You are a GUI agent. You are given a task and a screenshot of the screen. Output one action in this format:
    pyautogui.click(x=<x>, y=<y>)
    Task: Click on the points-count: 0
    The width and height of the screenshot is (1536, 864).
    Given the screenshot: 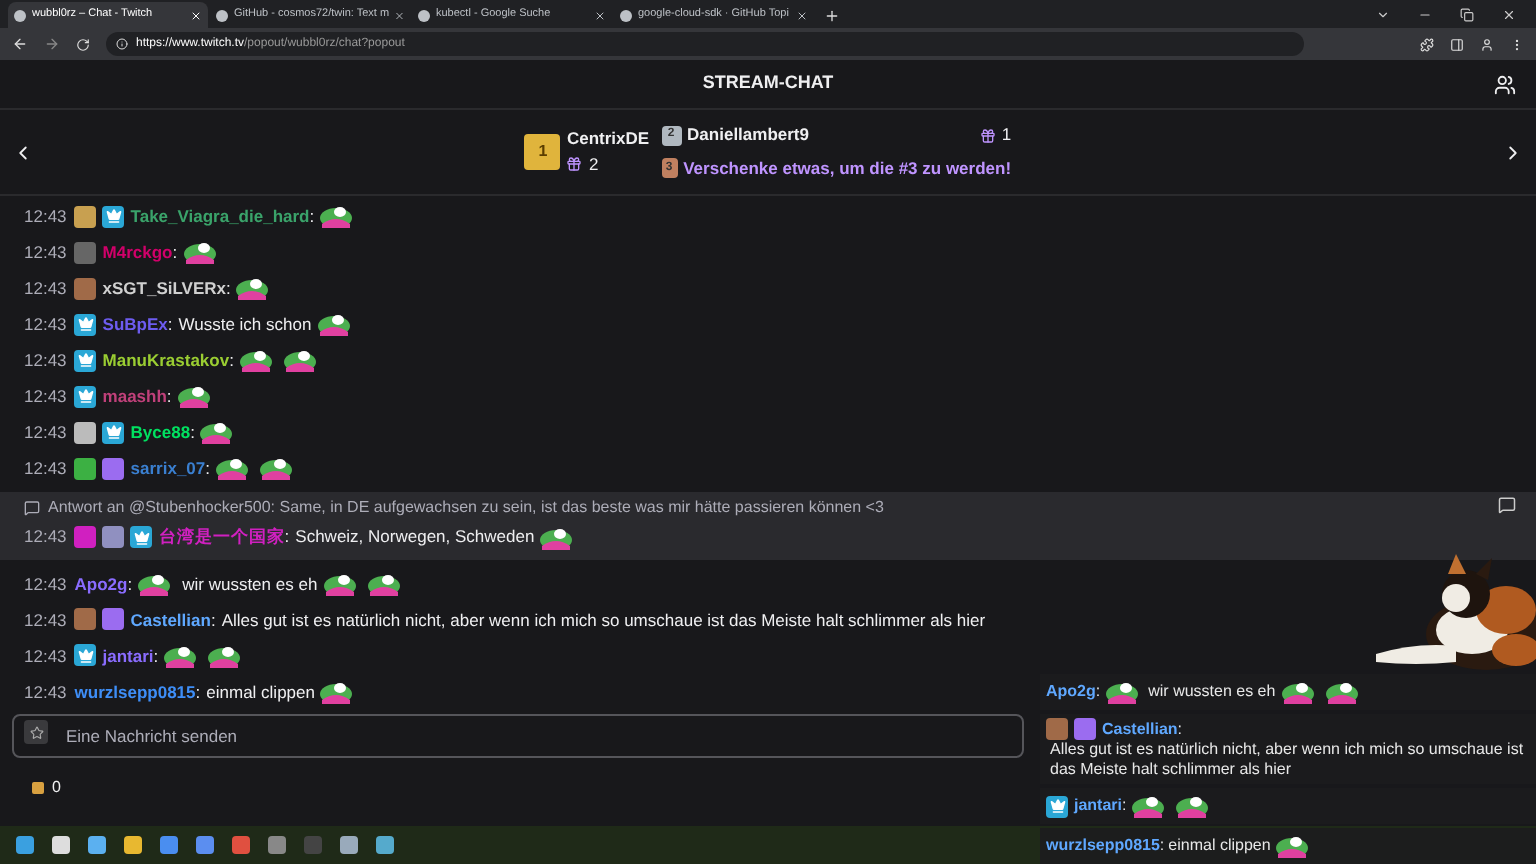 What is the action you would take?
    pyautogui.click(x=56, y=788)
    